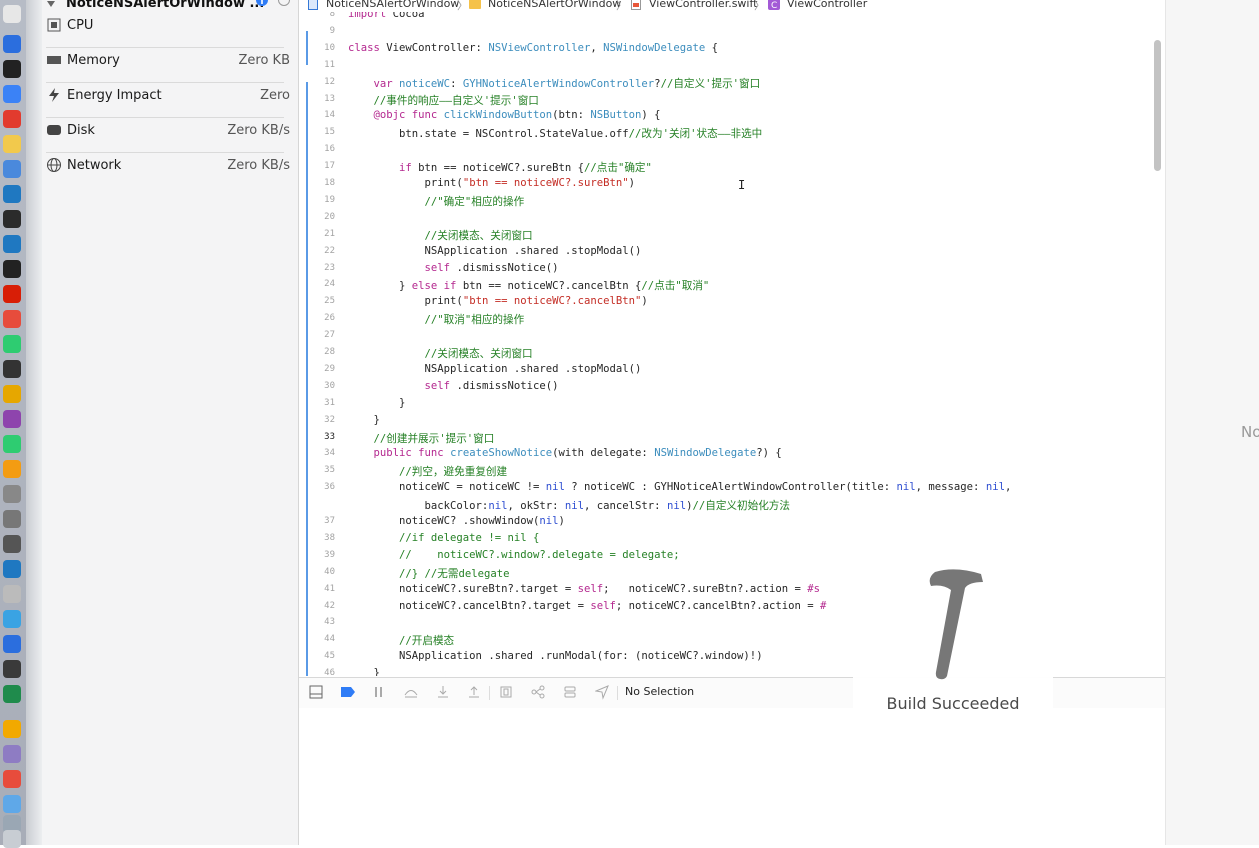  Describe the element at coordinates (93, 60) in the screenshot. I see `gauge-label: Memory` at that location.